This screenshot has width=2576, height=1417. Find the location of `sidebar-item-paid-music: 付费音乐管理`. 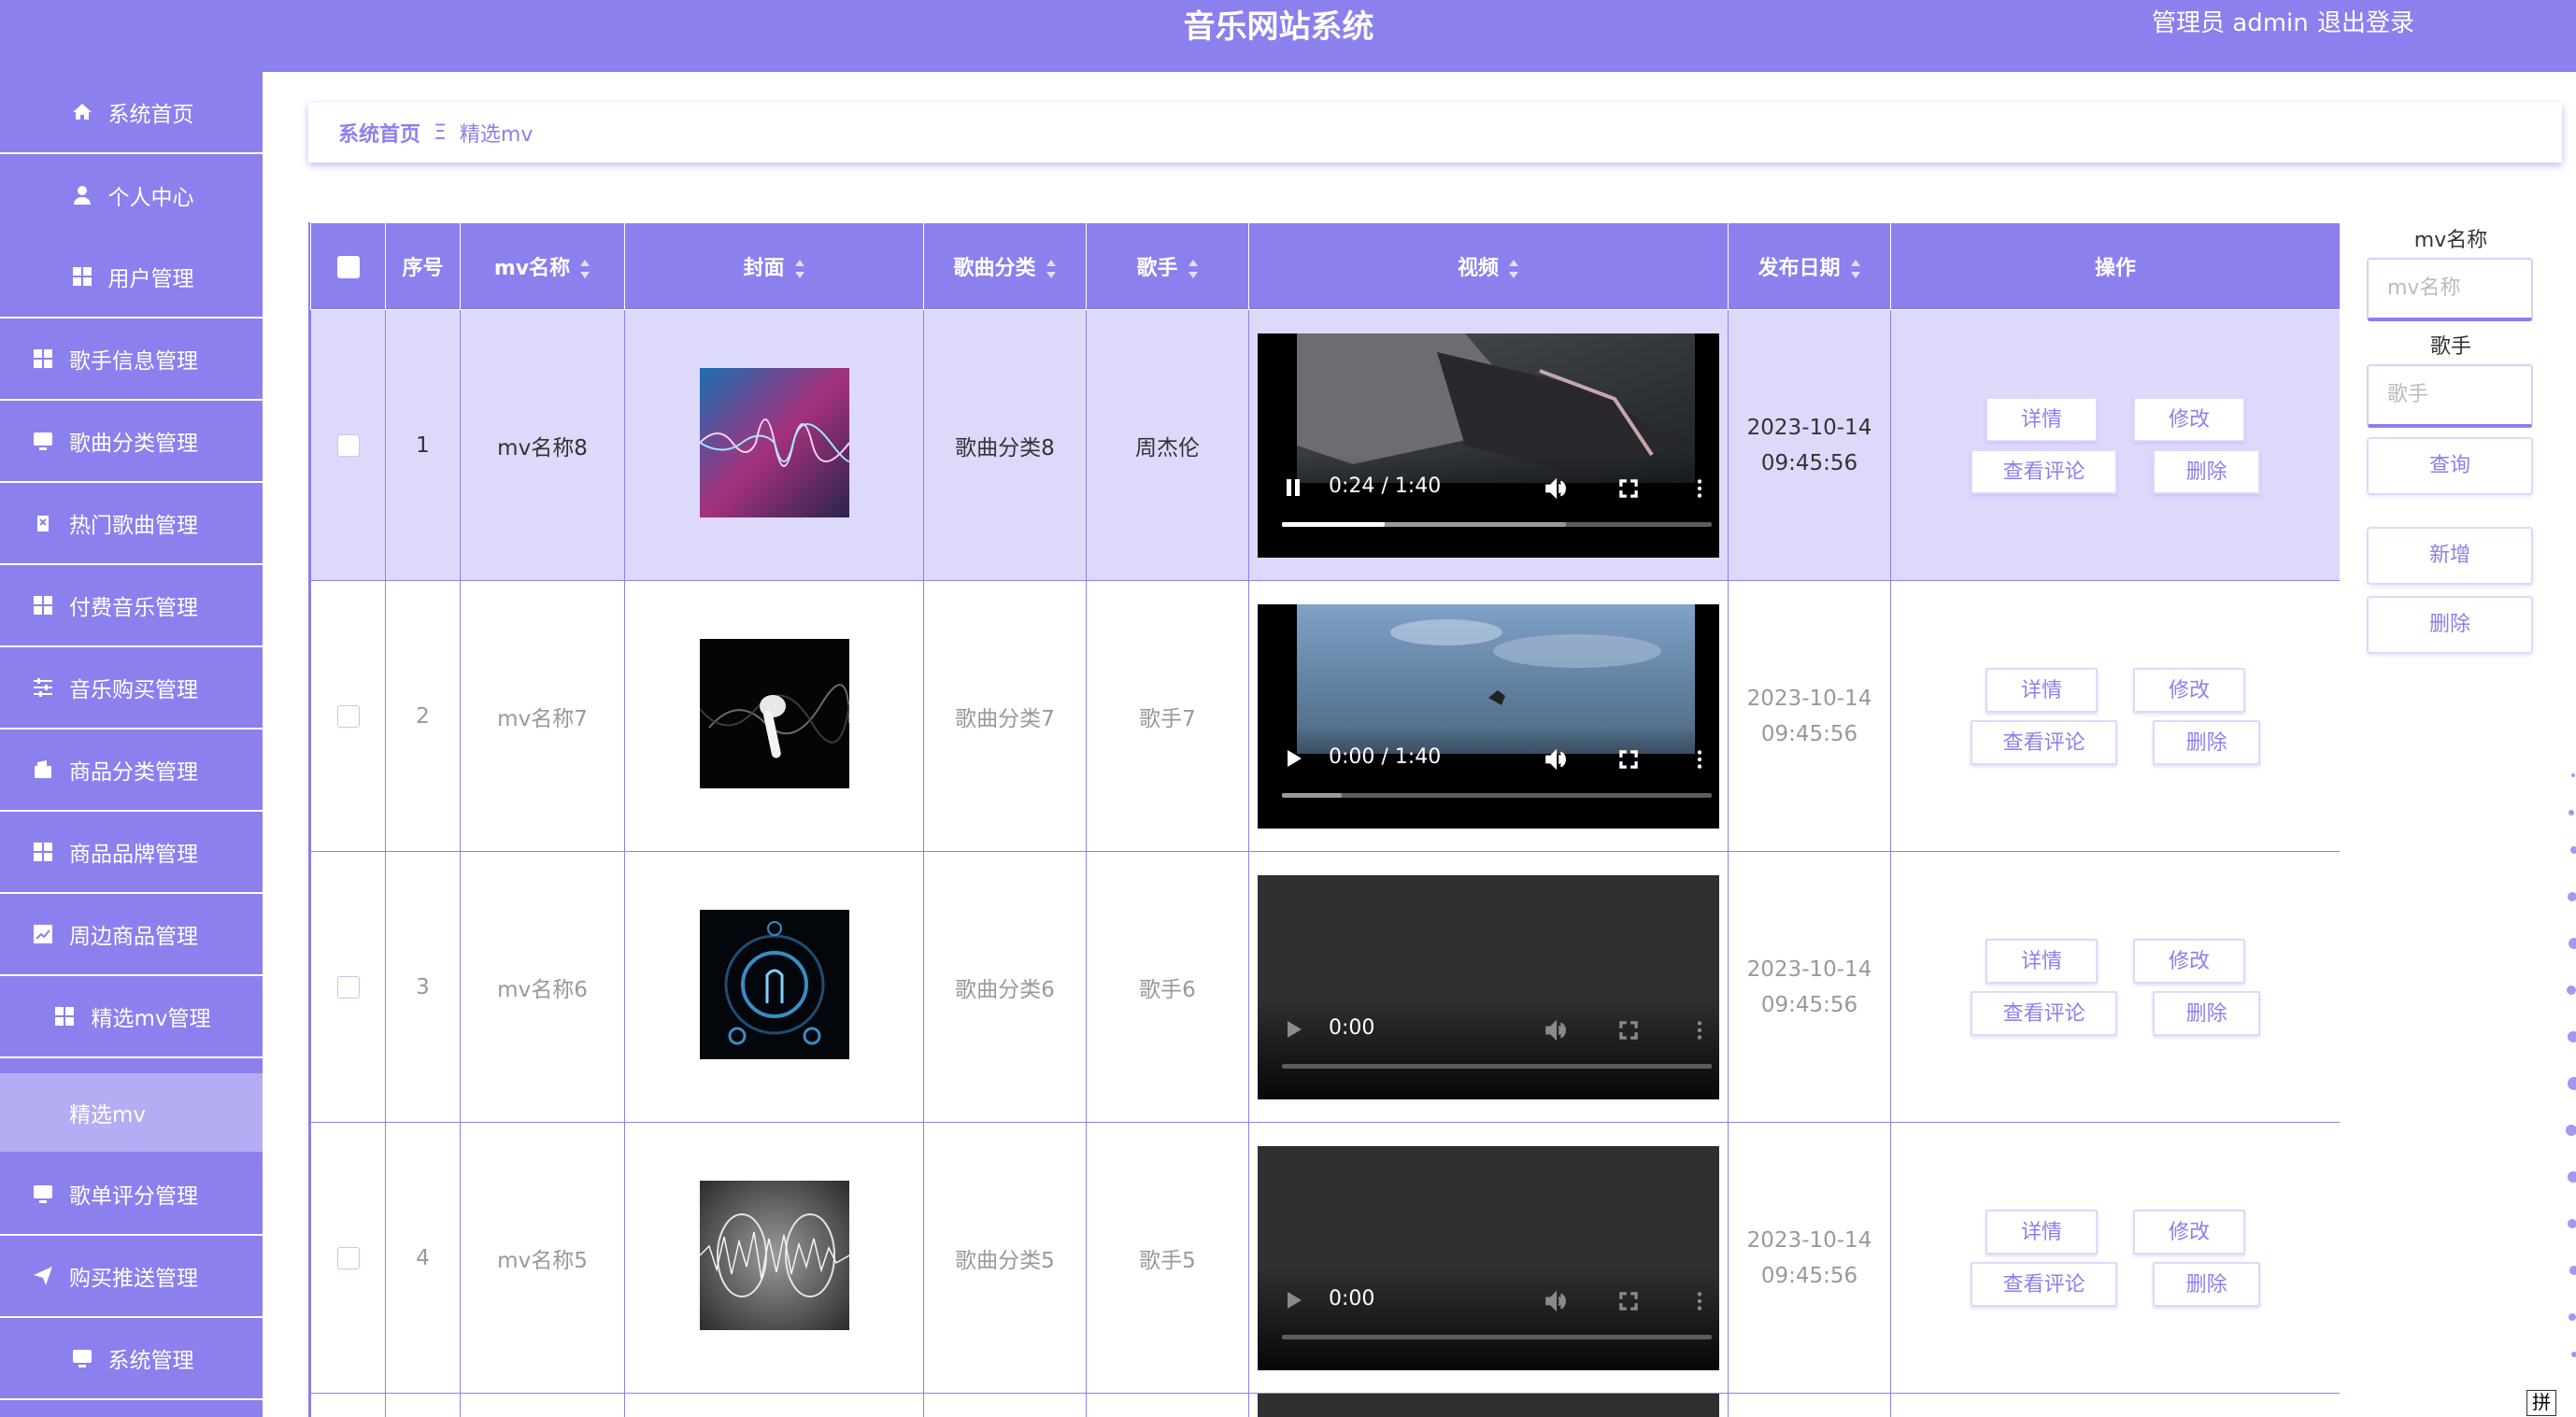

sidebar-item-paid-music: 付费音乐管理 is located at coordinates (131, 606).